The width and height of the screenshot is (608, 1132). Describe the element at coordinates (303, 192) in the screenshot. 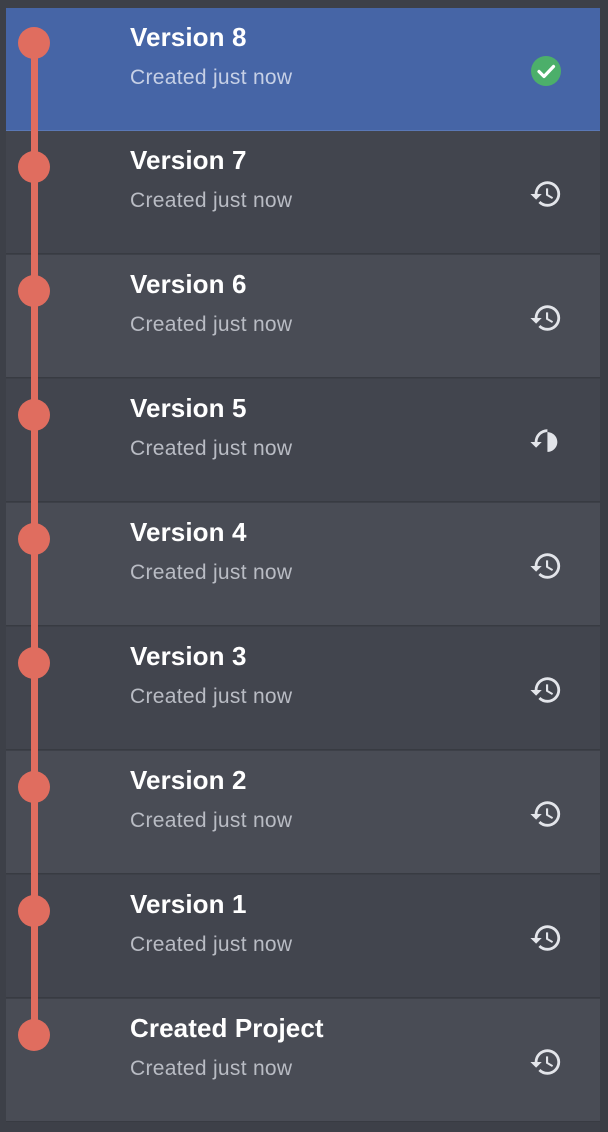

I see `version-row: Version 7 Created just now` at that location.